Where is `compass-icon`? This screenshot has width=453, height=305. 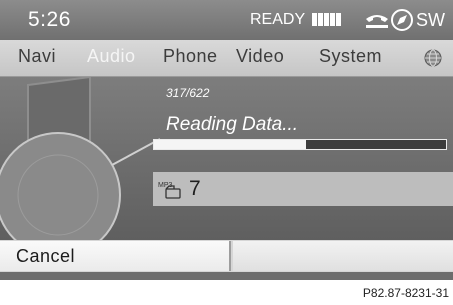
compass-icon is located at coordinates (402, 20).